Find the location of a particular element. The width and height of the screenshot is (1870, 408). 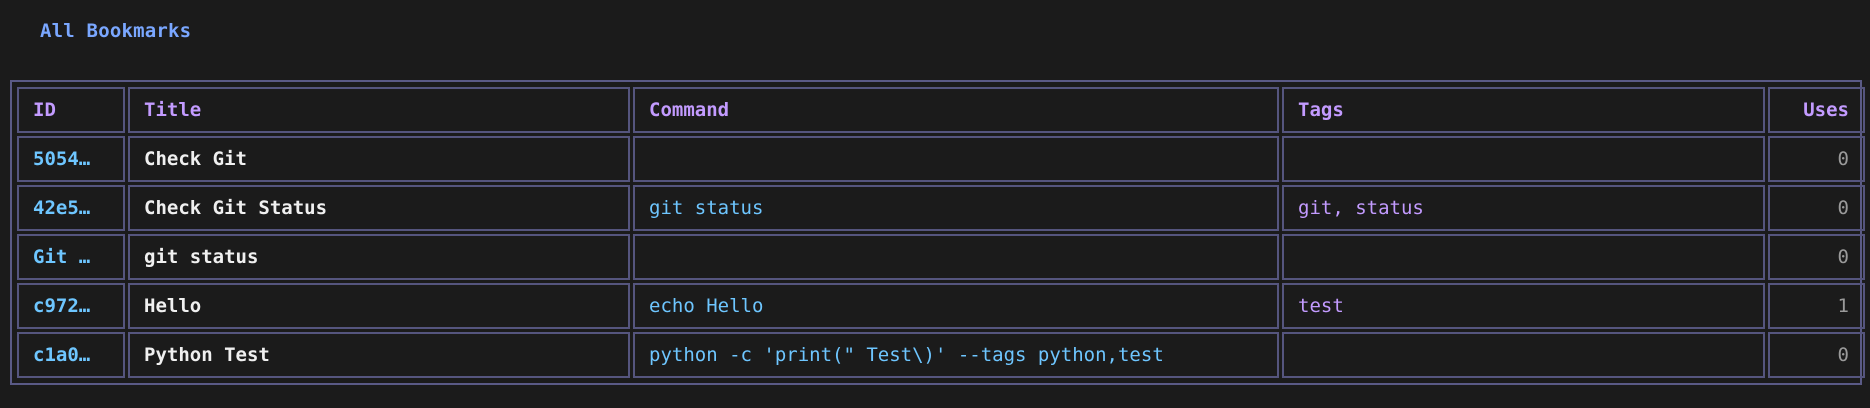

cell-title: git status is located at coordinates (379, 257).